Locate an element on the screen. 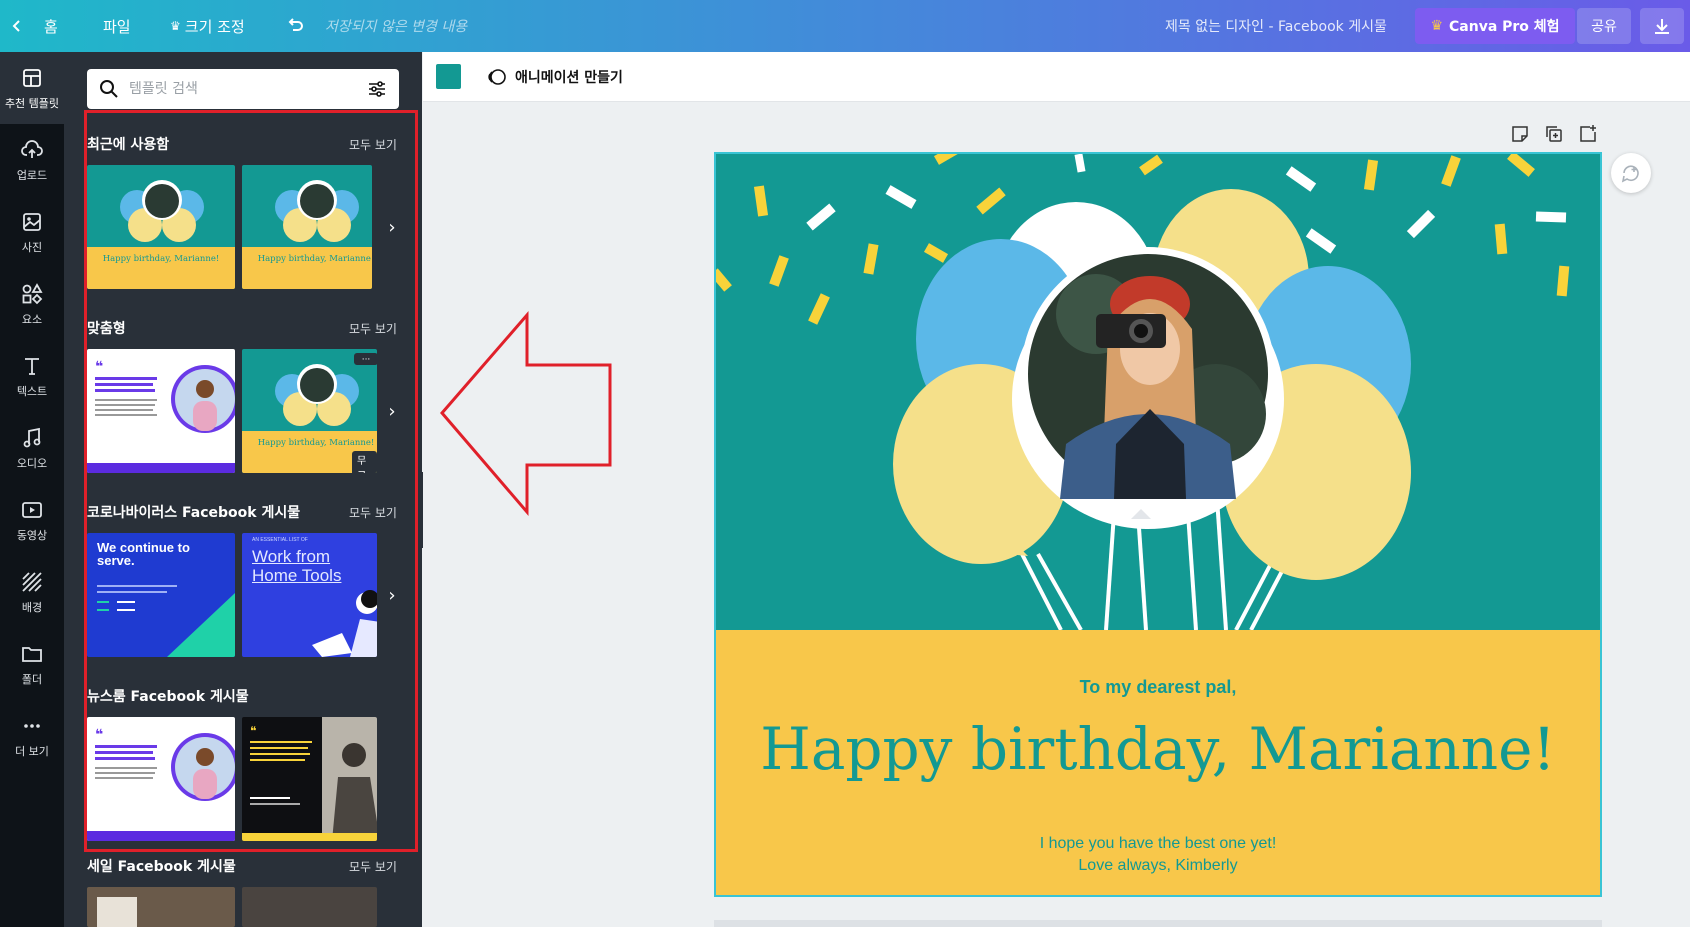 This screenshot has width=1690, height=927. nav-label: 더 보기 is located at coordinates (32, 751).